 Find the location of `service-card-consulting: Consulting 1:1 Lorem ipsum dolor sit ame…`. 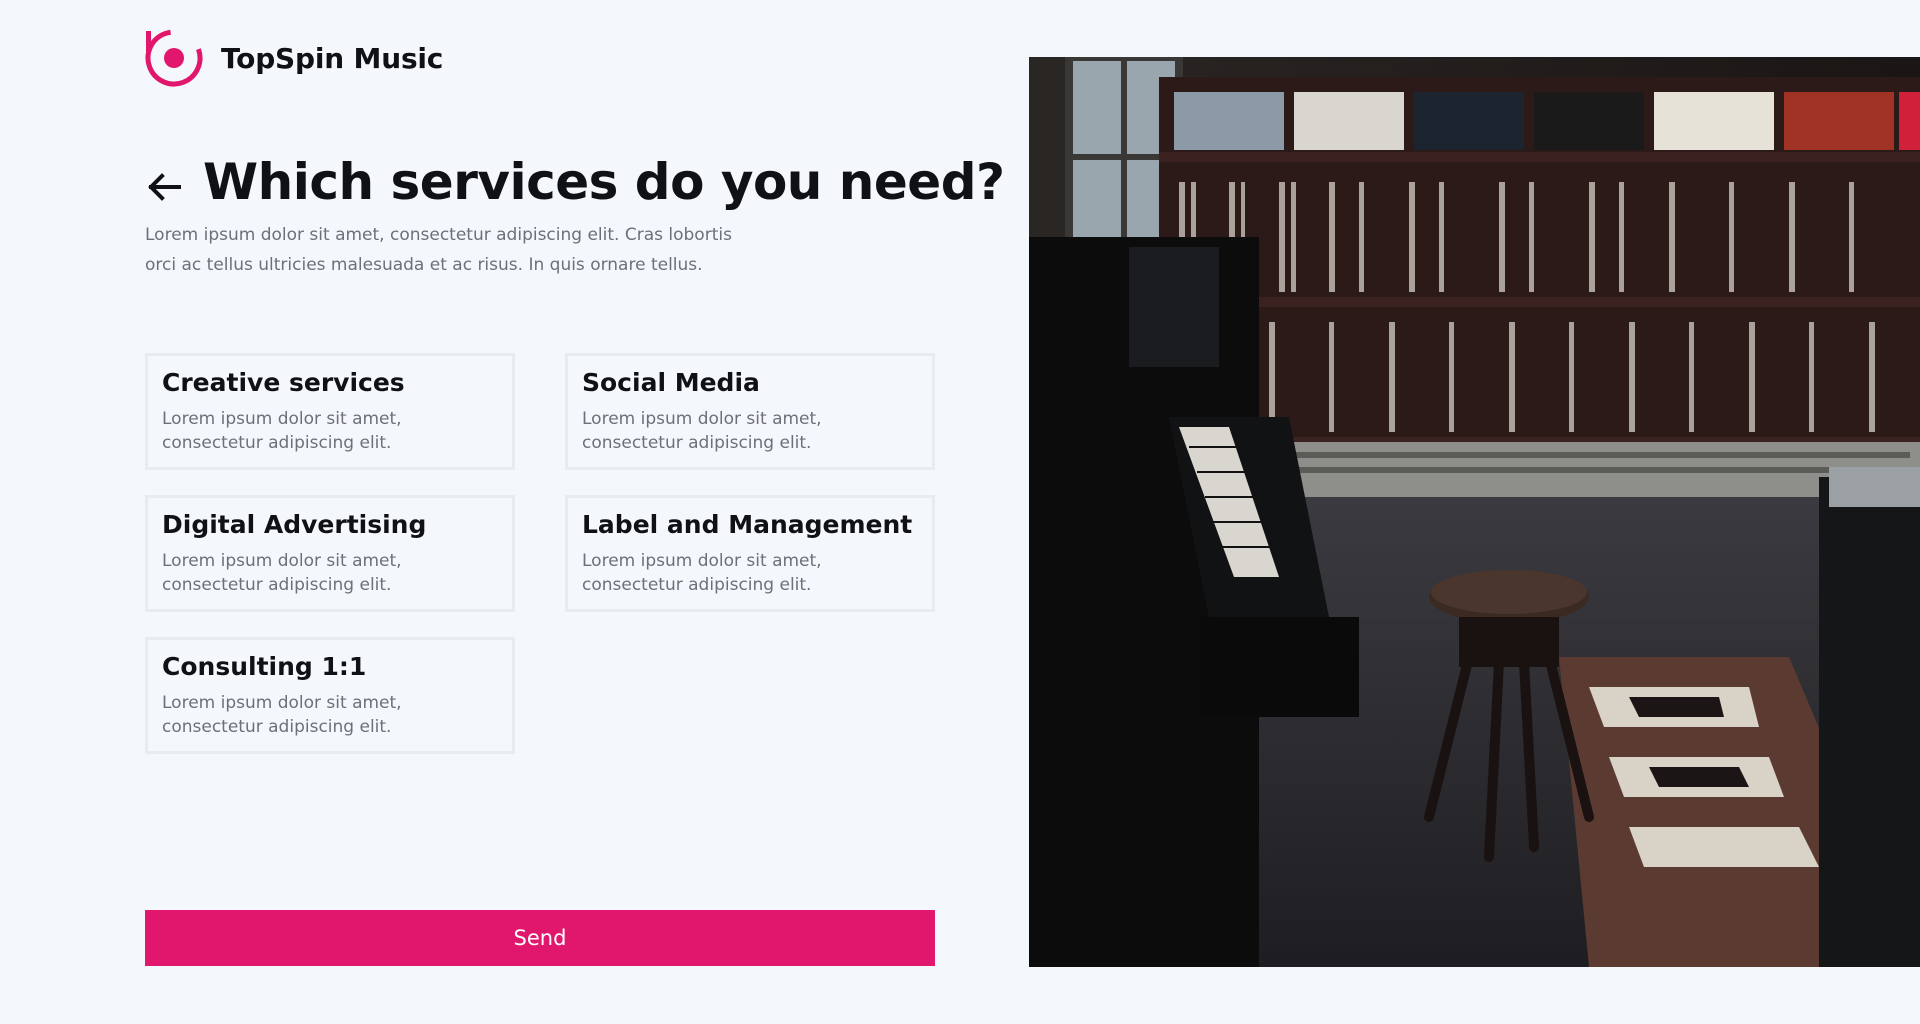

service-card-consulting: Consulting 1:1 Lorem ipsum dolor sit ame… is located at coordinates (330, 695).